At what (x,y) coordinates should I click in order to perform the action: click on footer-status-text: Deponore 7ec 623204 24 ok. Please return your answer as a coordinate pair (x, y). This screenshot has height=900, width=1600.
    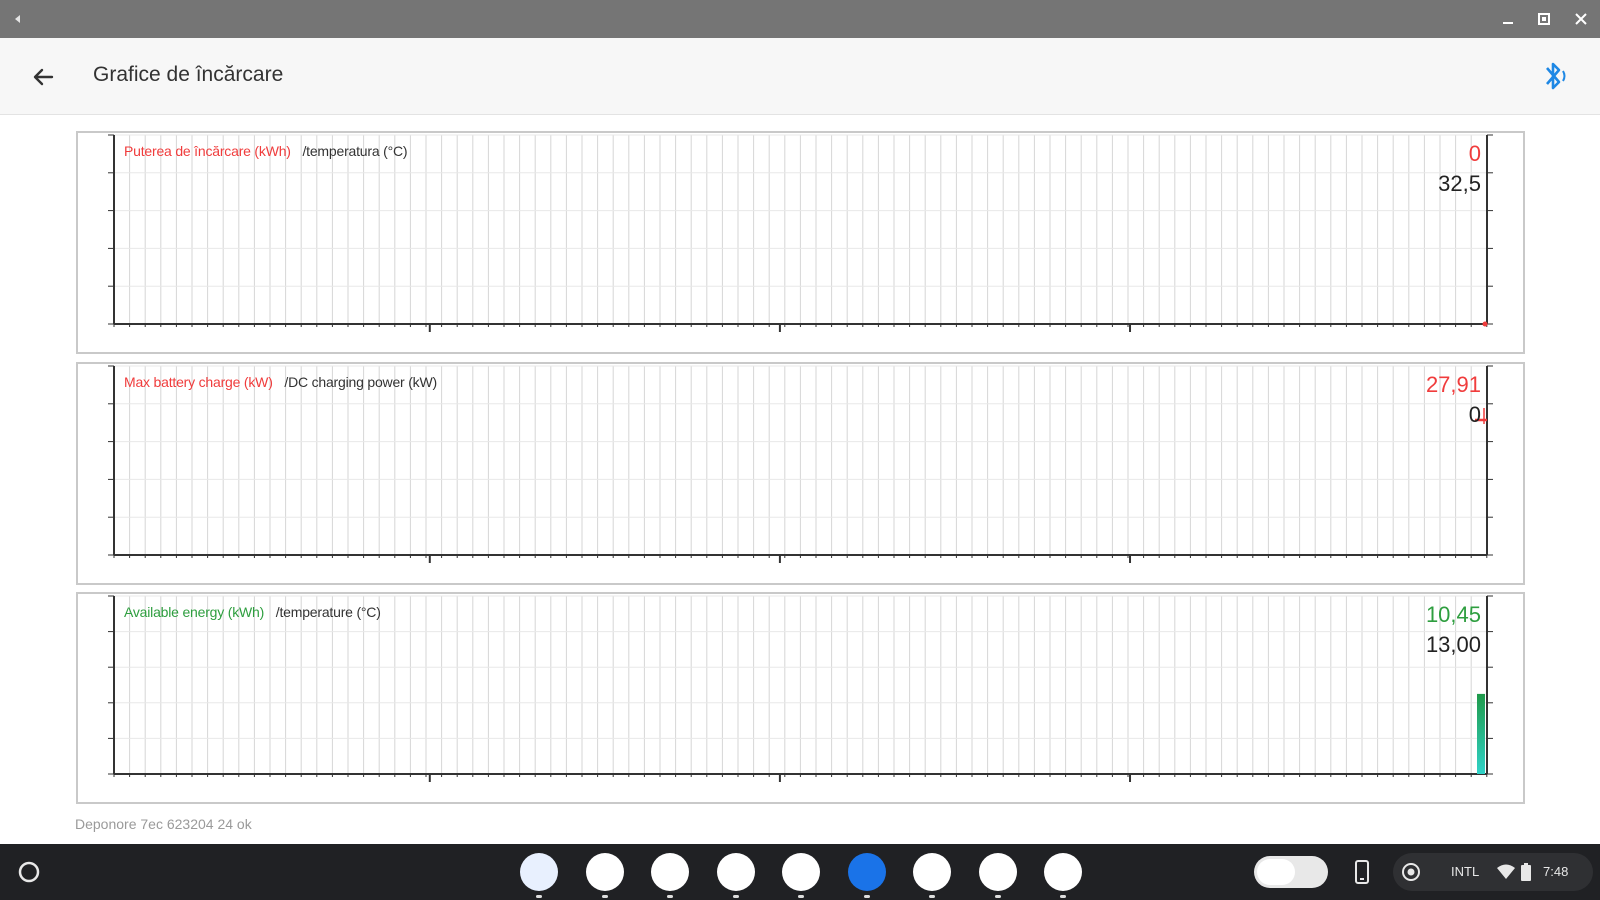
    Looking at the image, I should click on (163, 824).